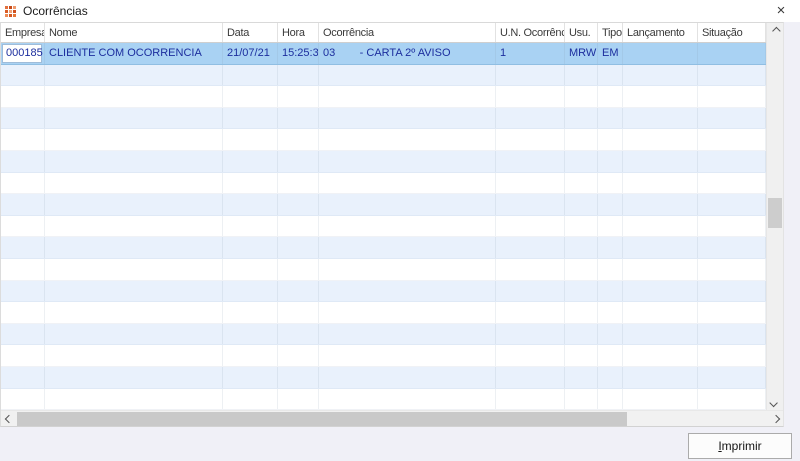 This screenshot has height=461, width=800. I want to click on cell-hora, so click(298, 161).